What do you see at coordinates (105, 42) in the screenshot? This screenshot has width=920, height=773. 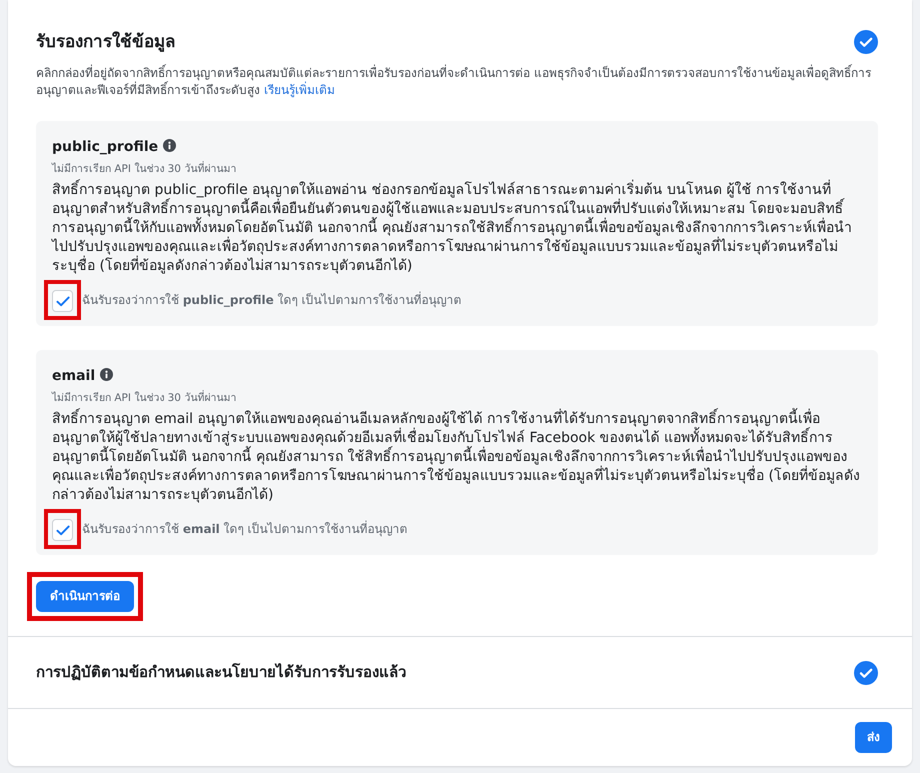 I see `section-title: รับรองการใช้ข้อมูล` at bounding box center [105, 42].